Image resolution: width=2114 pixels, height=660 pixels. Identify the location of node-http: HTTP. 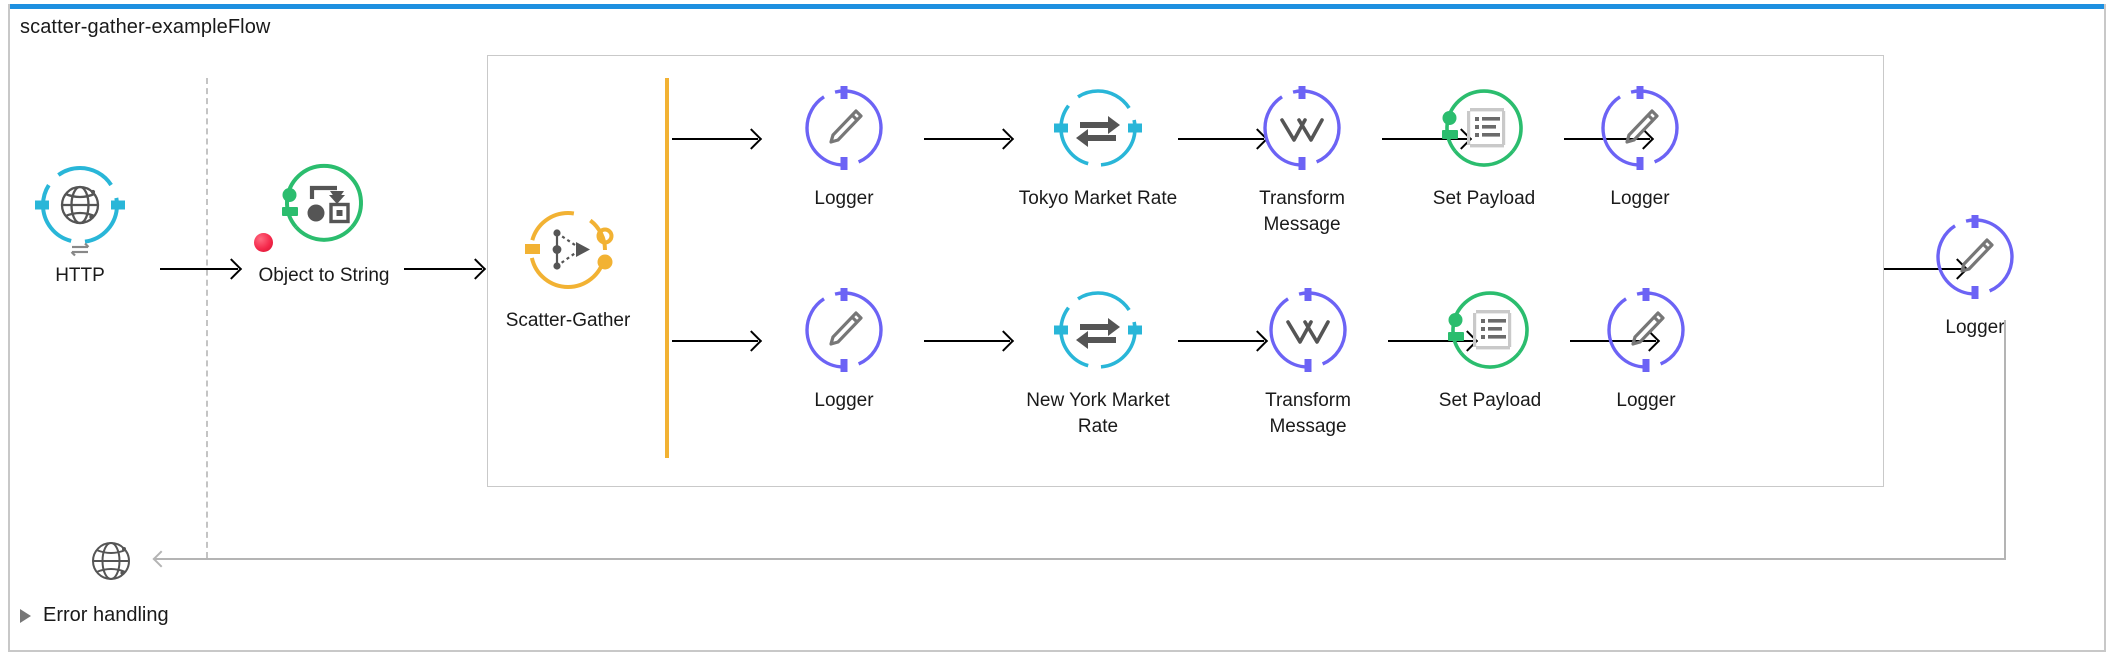
(80, 222).